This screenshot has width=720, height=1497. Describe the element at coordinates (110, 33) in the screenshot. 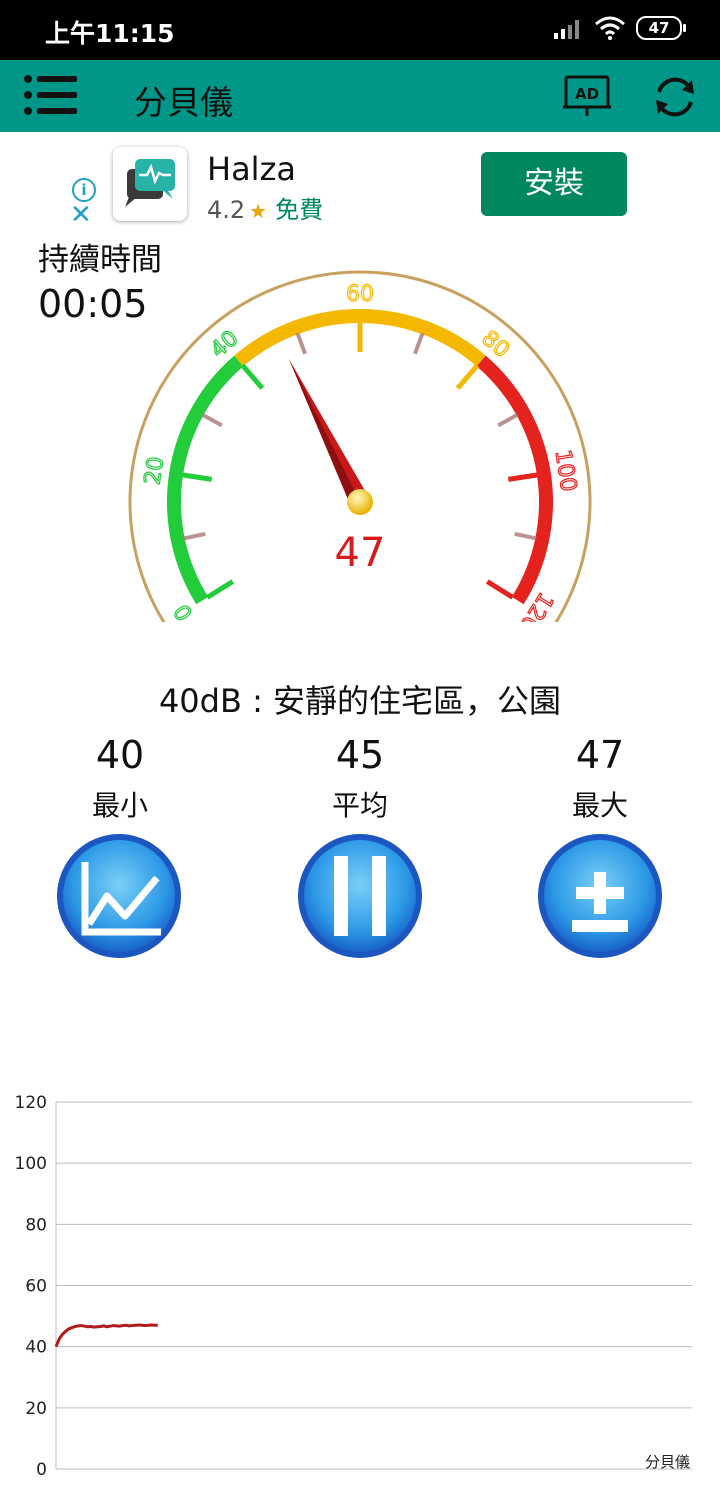

I see `status-time: 上午11:15` at that location.